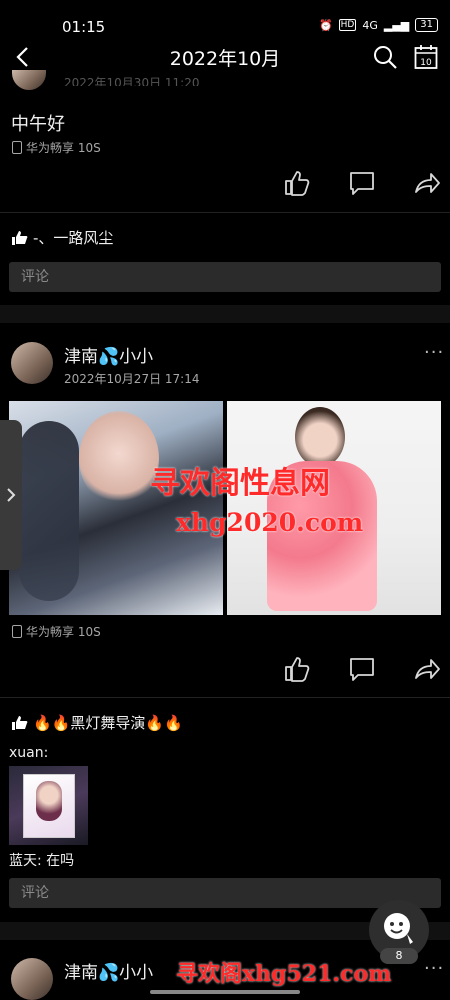 This screenshot has width=450, height=1000. What do you see at coordinates (73, 238) in the screenshot?
I see `post1-likes-text: -、一路风尘` at bounding box center [73, 238].